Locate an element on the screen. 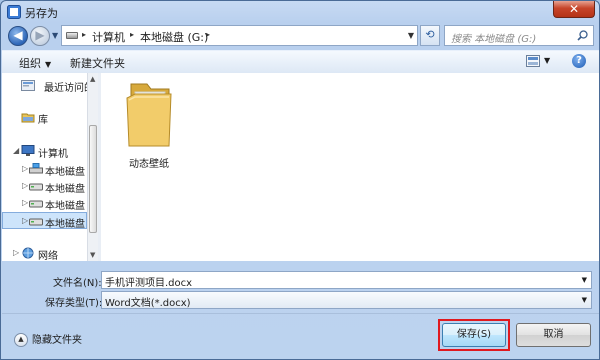 The height and width of the screenshot is (360, 600). view-options-icon is located at coordinates (533, 61).